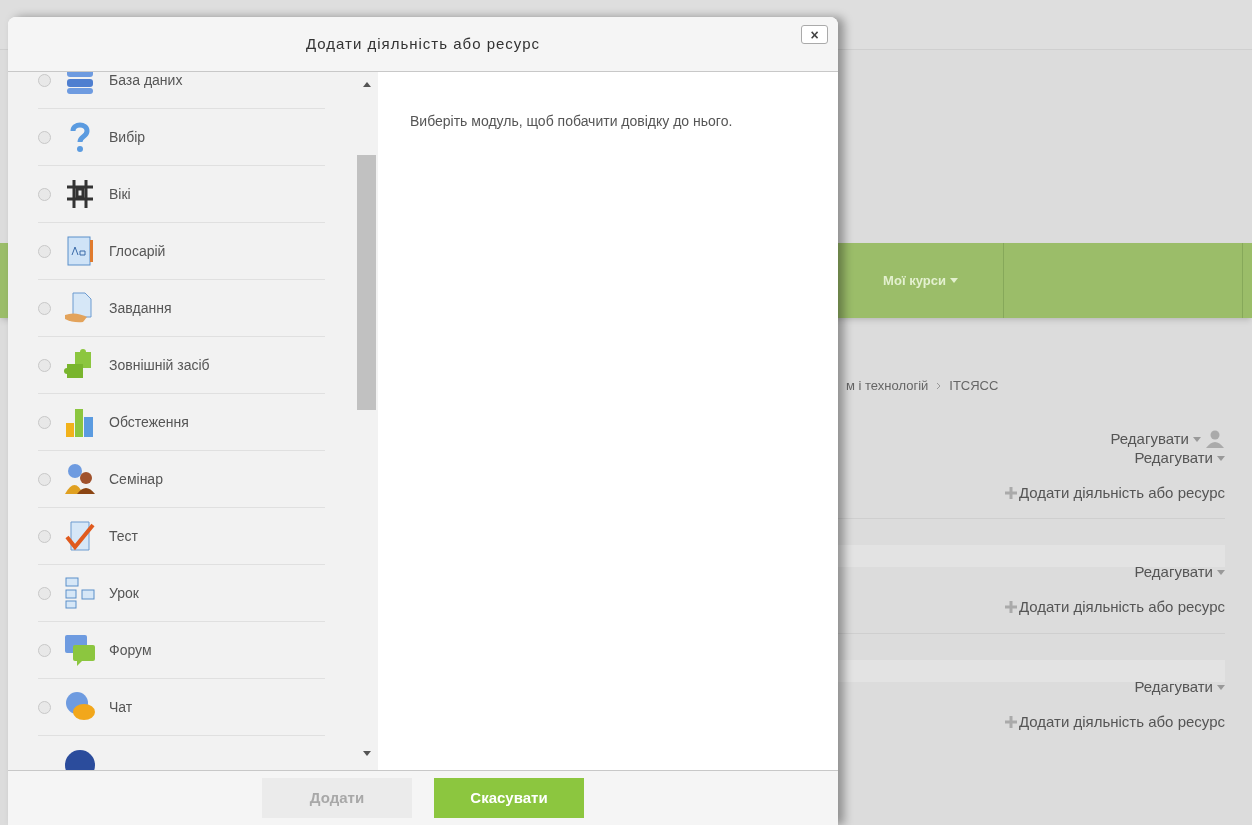  Describe the element at coordinates (181, 137) in the screenshot. I see `module-option: Вибір` at that location.